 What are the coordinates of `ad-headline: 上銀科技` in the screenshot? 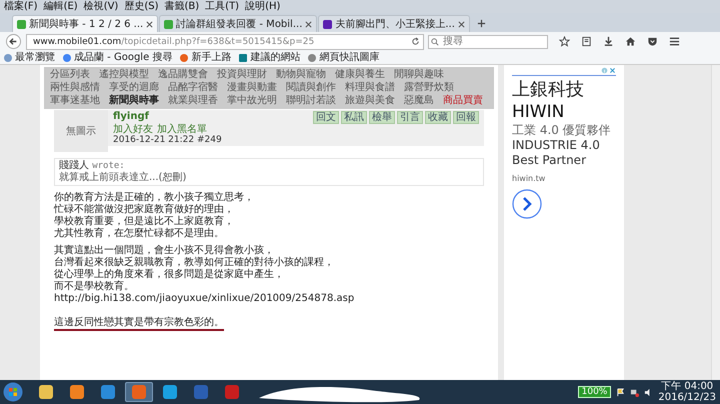 It's located at (548, 90).